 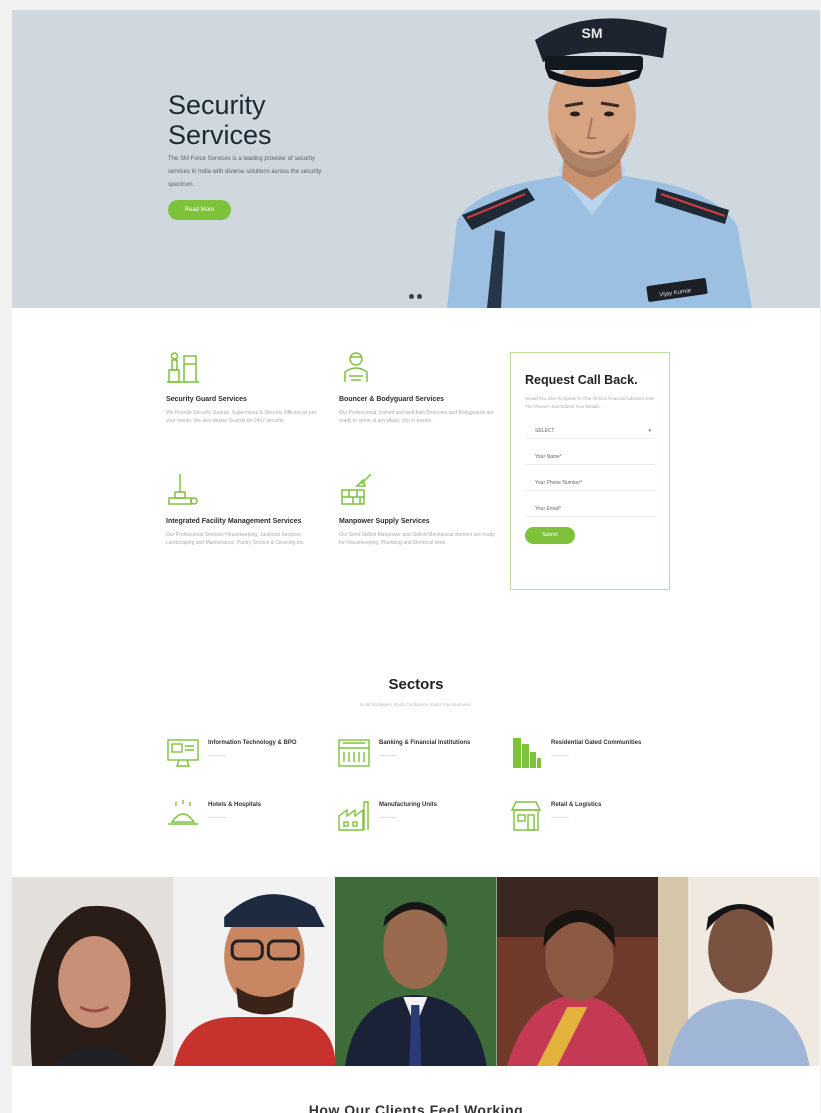 What do you see at coordinates (599, 163) in the screenshot?
I see `security-guard-image: SM Vijay Kumar` at bounding box center [599, 163].